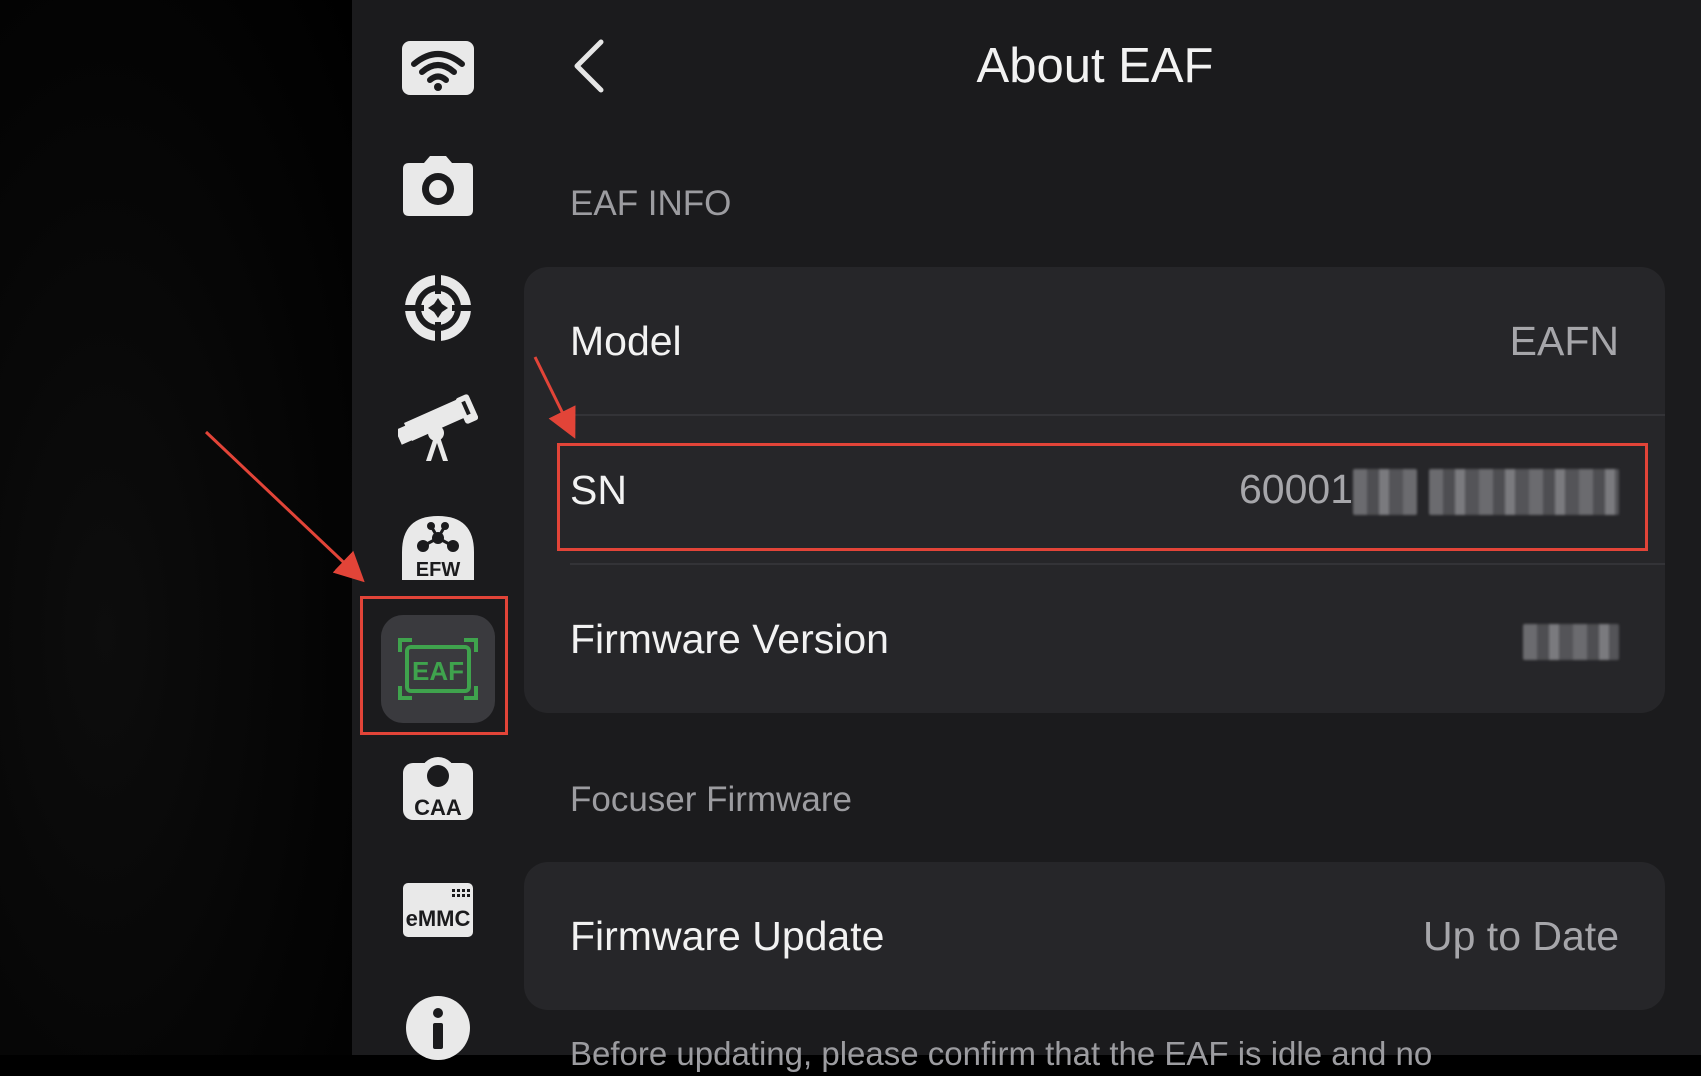 Image resolution: width=1701 pixels, height=1076 pixels. Describe the element at coordinates (554, 397) in the screenshot. I see `arrow-to-sn` at that location.